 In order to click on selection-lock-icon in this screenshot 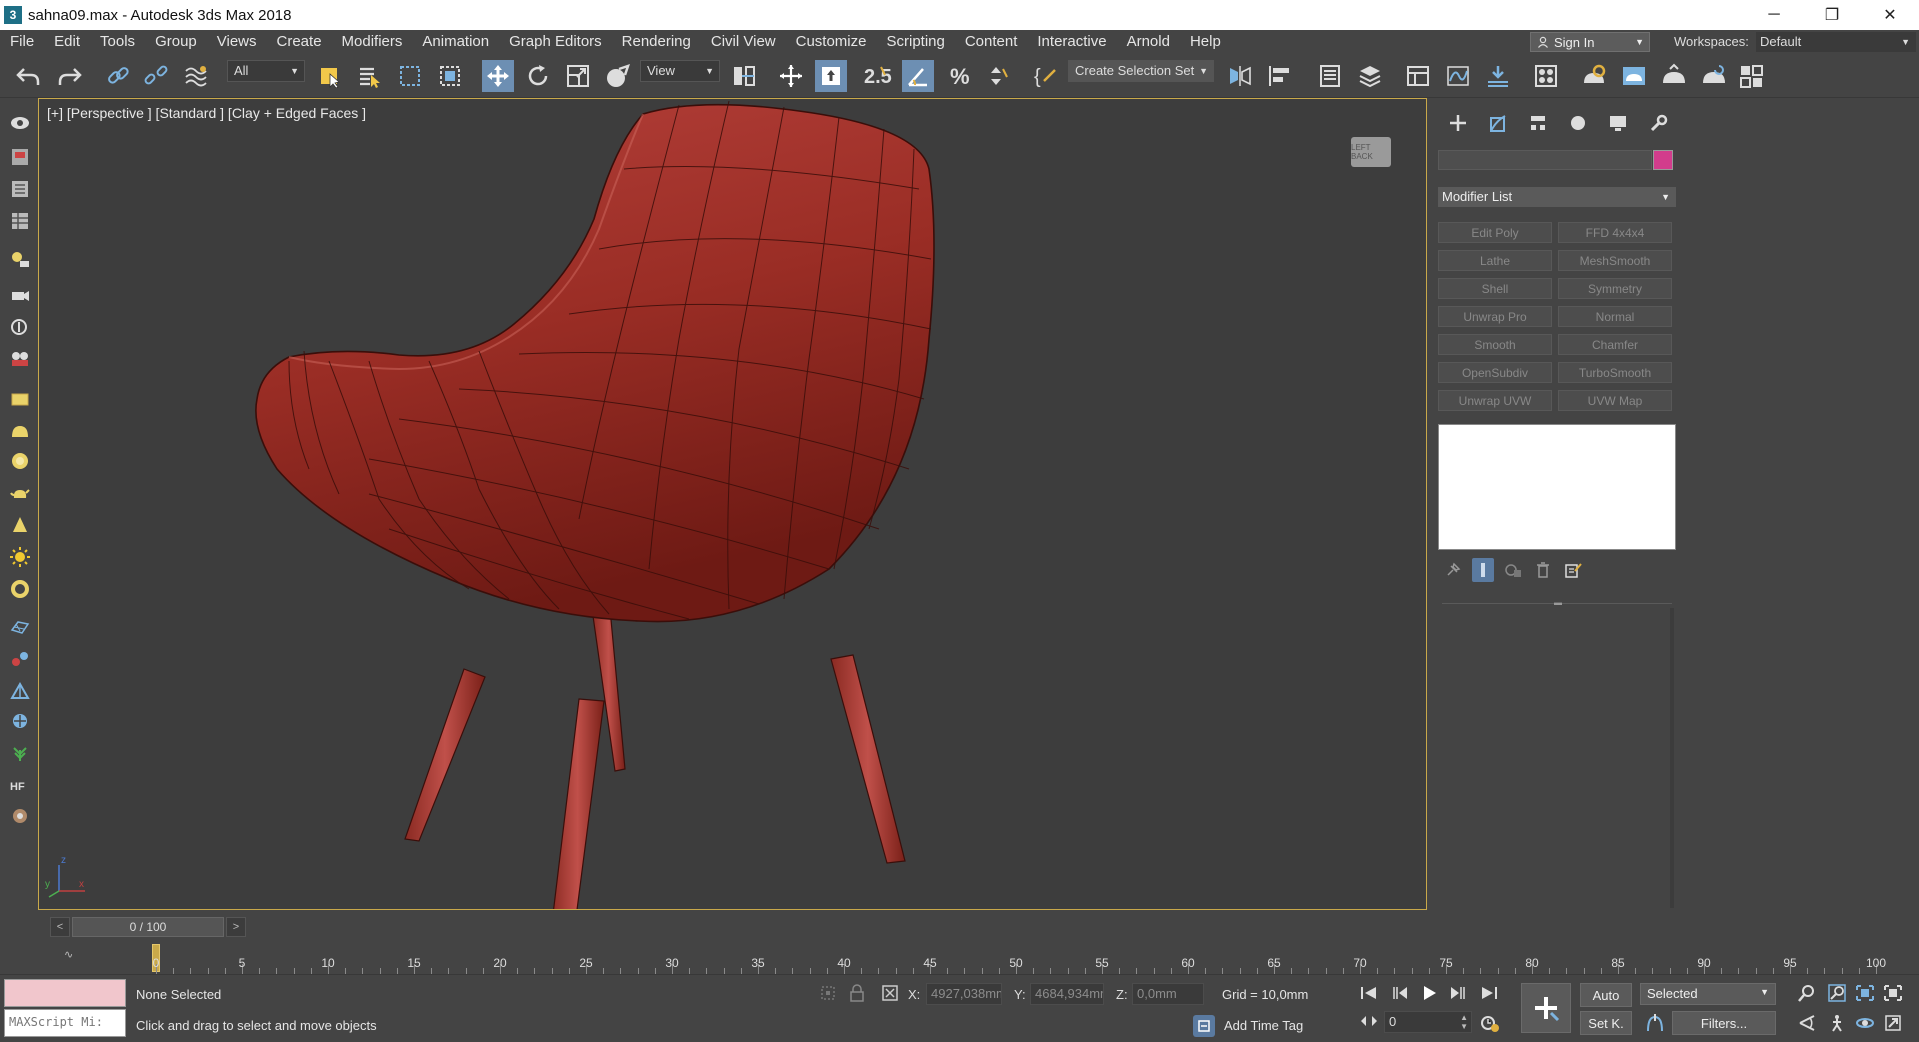, I will do `click(857, 993)`.